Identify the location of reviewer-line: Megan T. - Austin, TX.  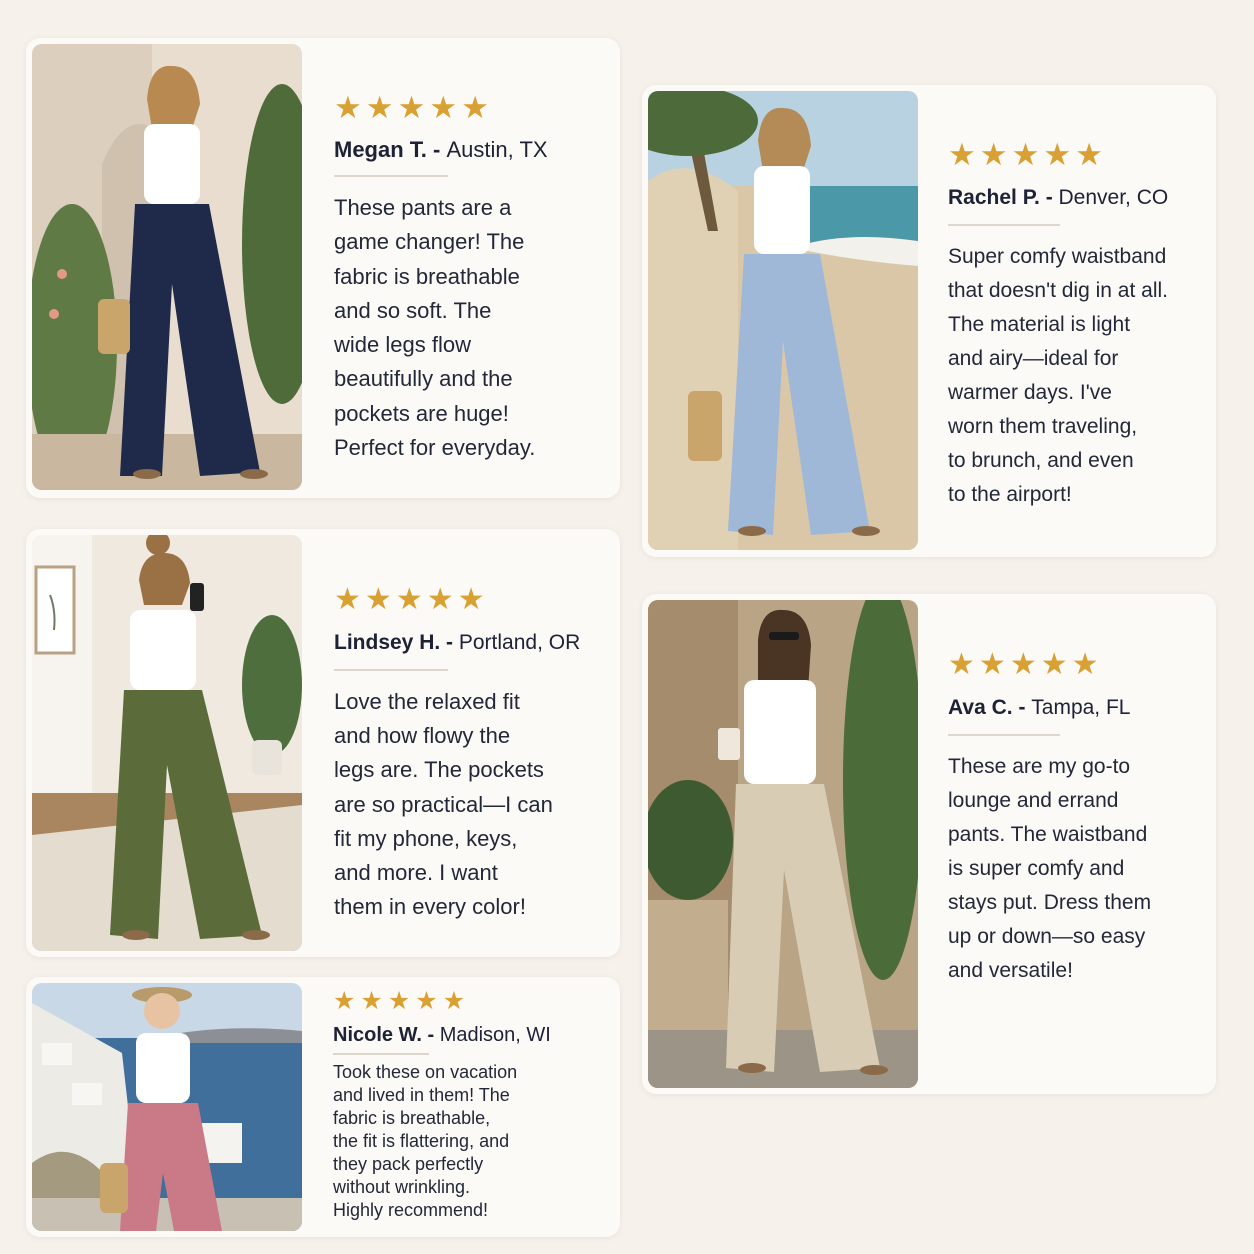
(441, 149).